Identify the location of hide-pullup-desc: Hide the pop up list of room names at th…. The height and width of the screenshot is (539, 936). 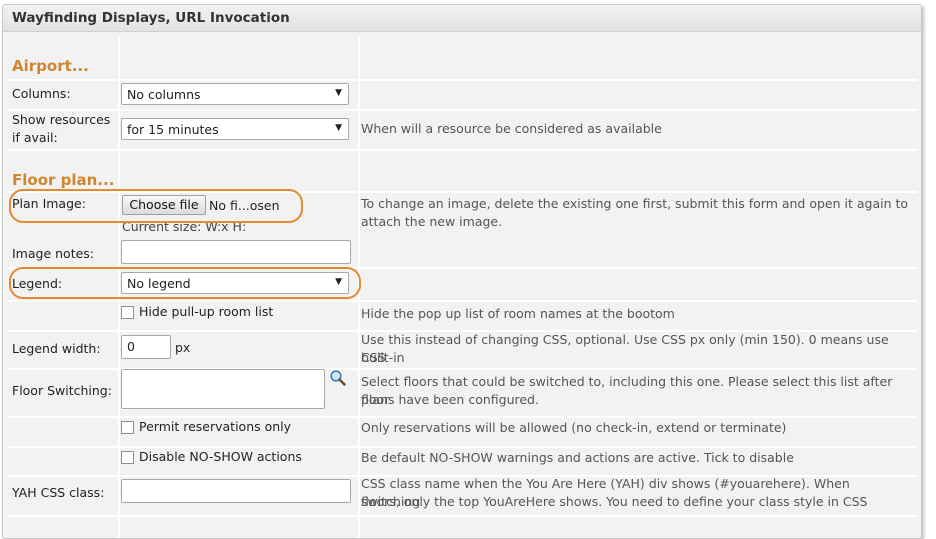
(518, 313).